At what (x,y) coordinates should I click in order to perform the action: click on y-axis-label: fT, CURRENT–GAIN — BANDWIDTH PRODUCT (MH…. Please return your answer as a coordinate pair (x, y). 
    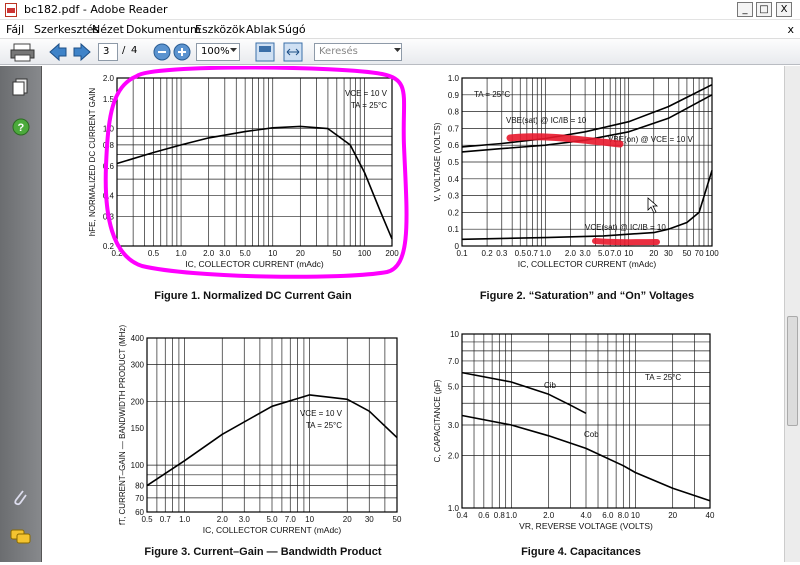
    Looking at the image, I should click on (122, 425).